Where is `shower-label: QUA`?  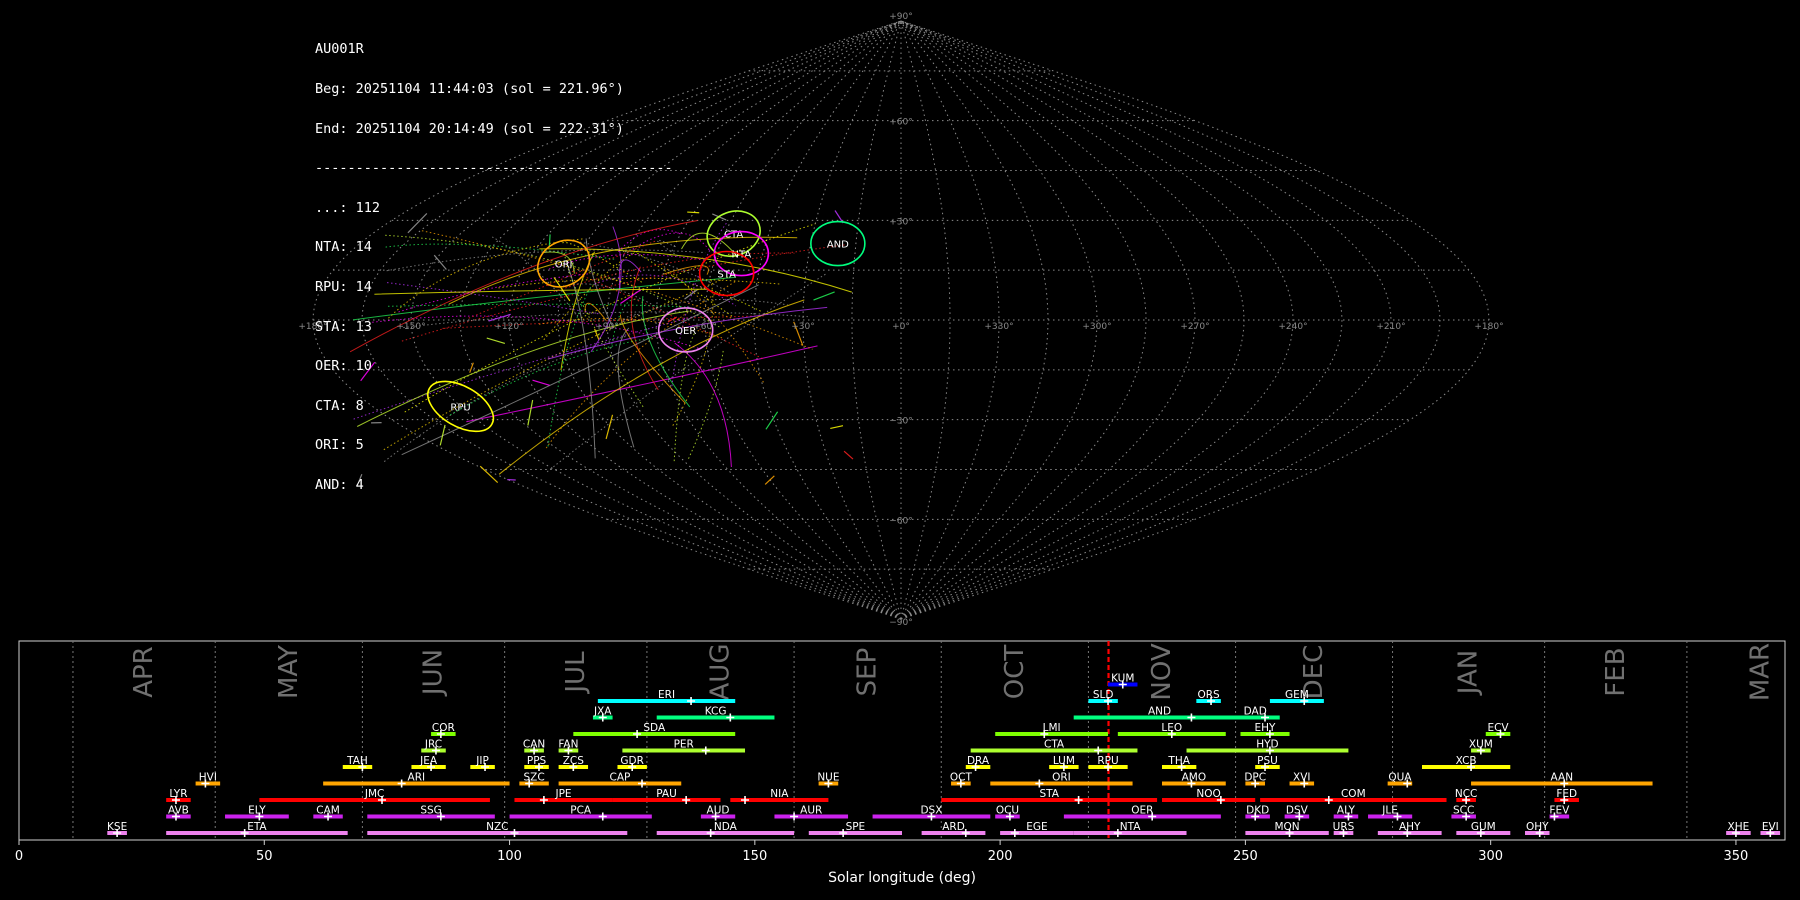
shower-label: QUA is located at coordinates (1400, 778).